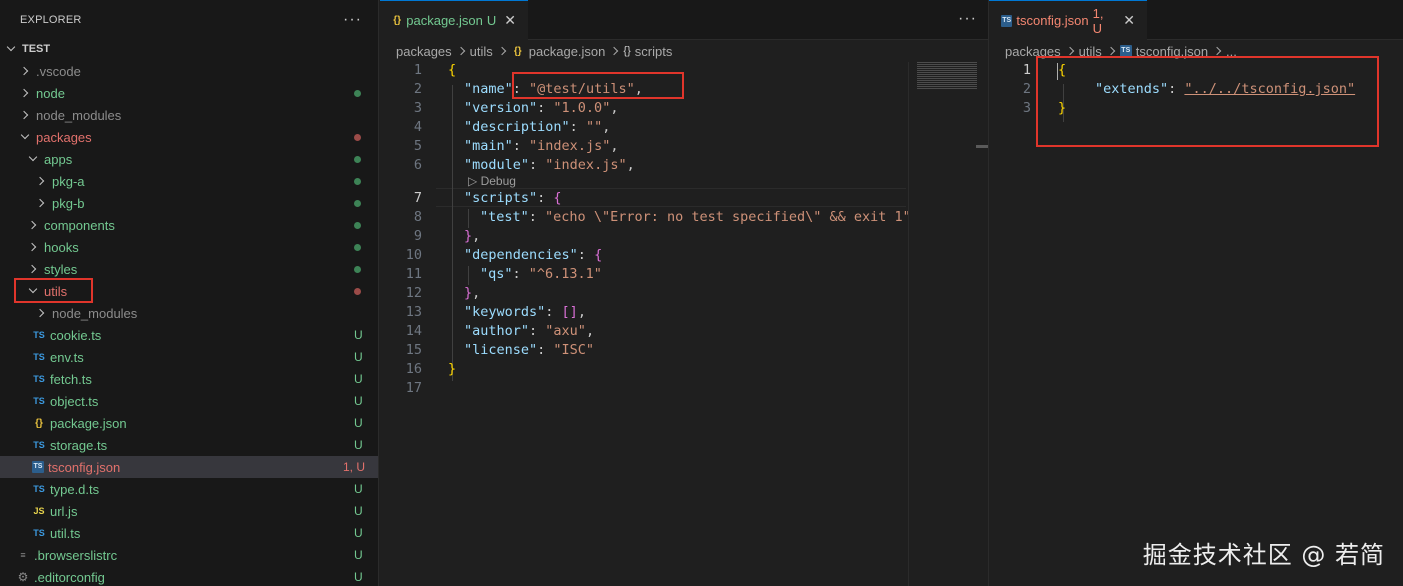  Describe the element at coordinates (529, 331) in the screenshot. I see `code-line-14: "author": "axu",` at that location.